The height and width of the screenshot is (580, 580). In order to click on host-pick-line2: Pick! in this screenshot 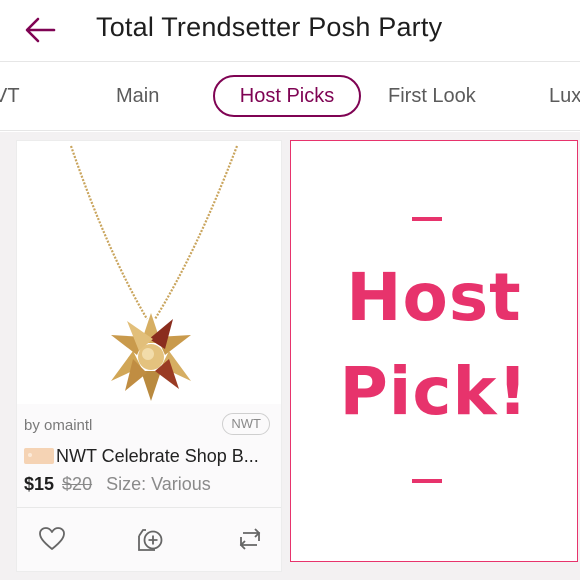, I will do `click(434, 391)`.